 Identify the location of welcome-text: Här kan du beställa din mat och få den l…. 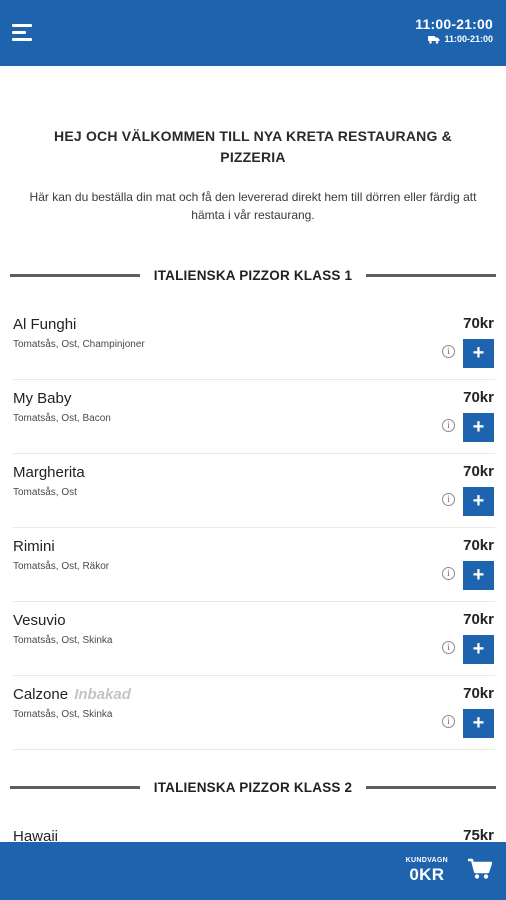
(253, 206).